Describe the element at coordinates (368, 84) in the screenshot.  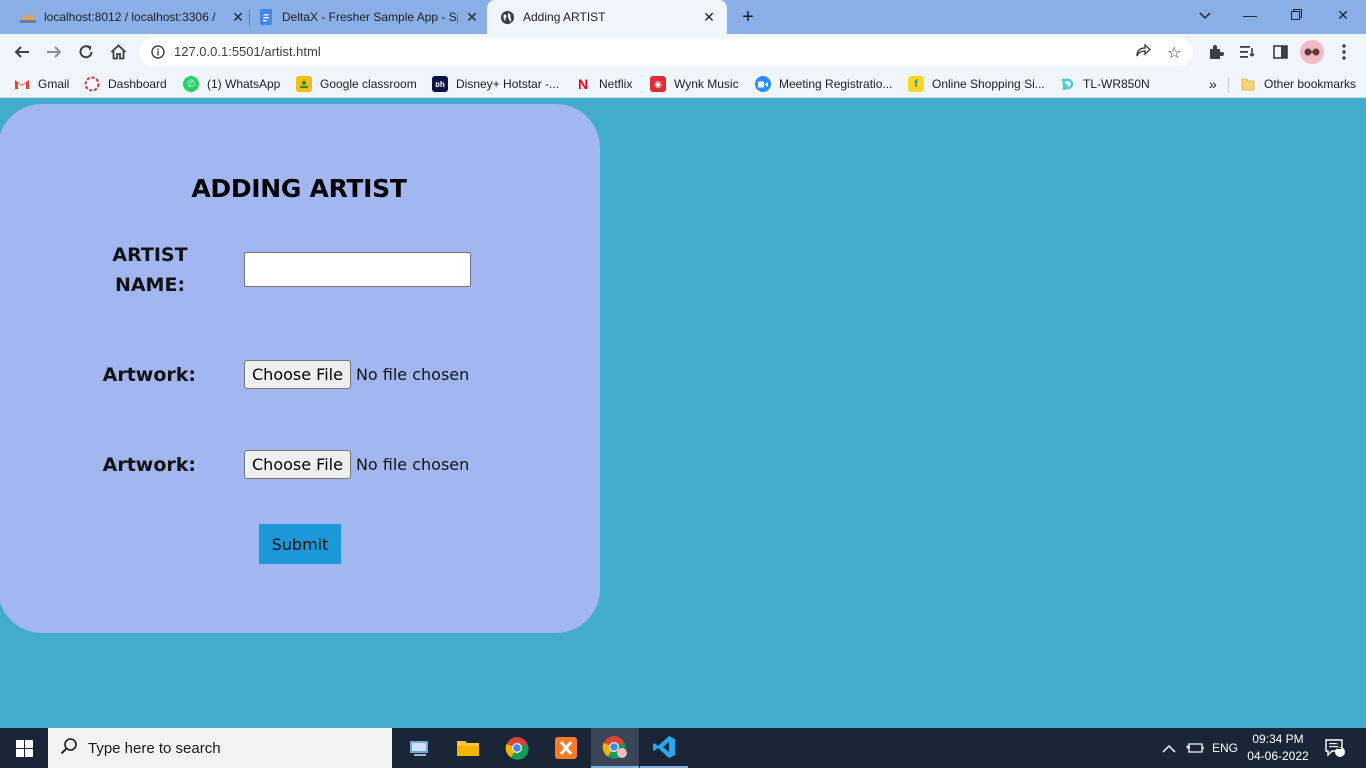
I see `bookmark-label: Google classroom` at that location.